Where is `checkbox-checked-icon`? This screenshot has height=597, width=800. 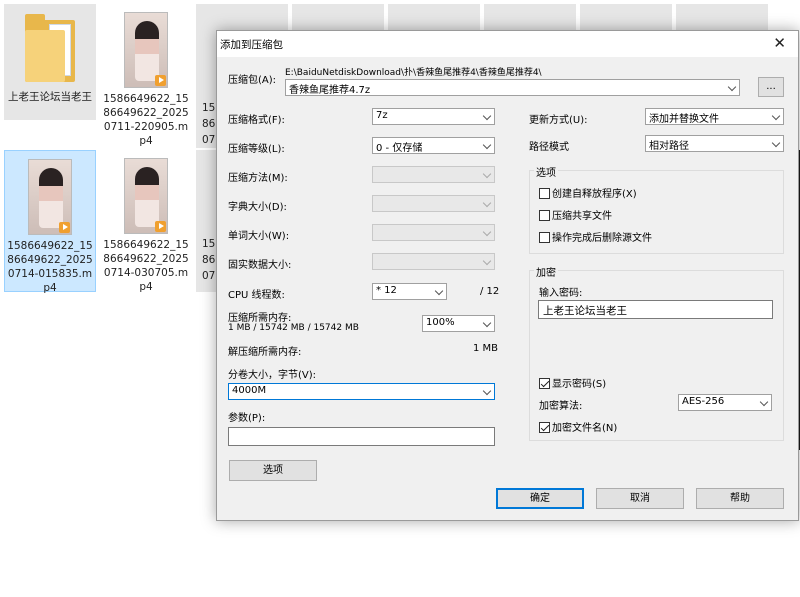
checkbox-checked-icon is located at coordinates (544, 427).